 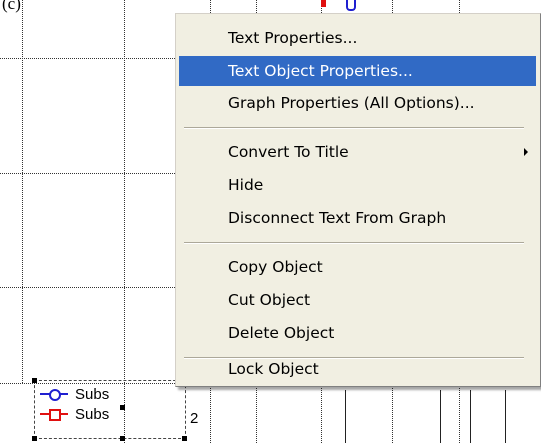 I want to click on square-marker-icon, so click(x=55, y=414).